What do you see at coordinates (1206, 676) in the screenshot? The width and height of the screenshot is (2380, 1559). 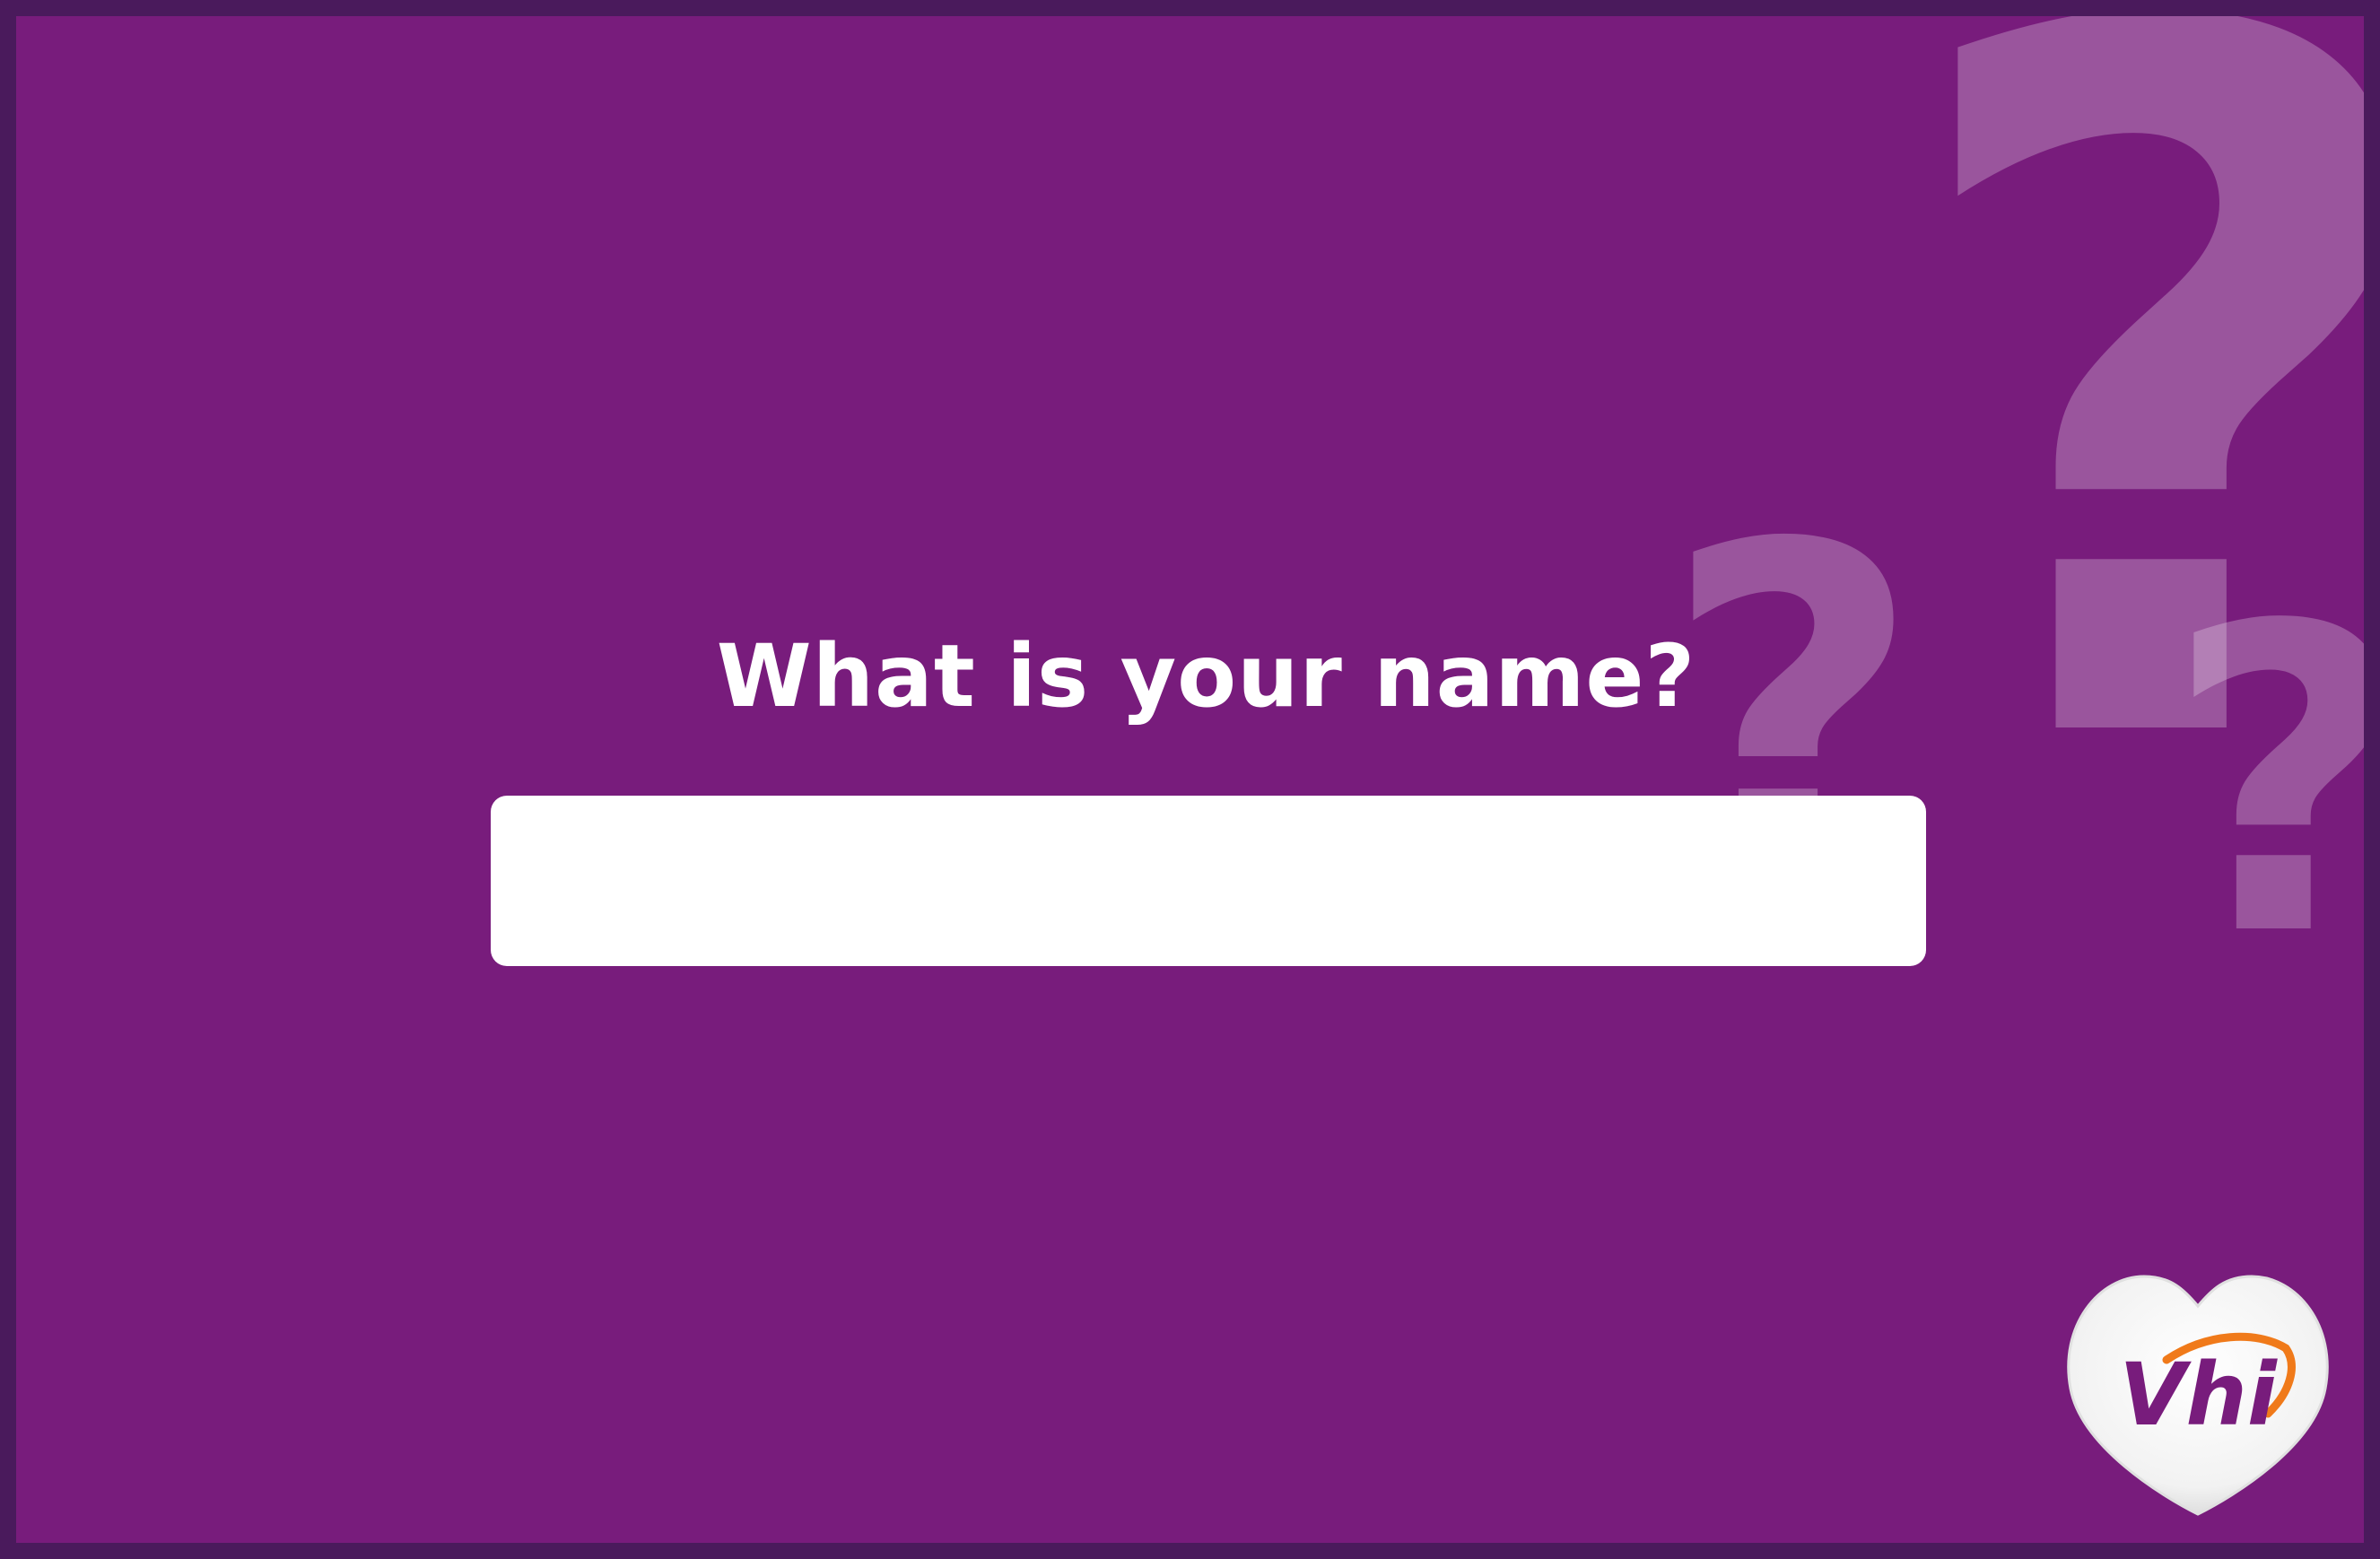 I see `question-title: What is your name?` at bounding box center [1206, 676].